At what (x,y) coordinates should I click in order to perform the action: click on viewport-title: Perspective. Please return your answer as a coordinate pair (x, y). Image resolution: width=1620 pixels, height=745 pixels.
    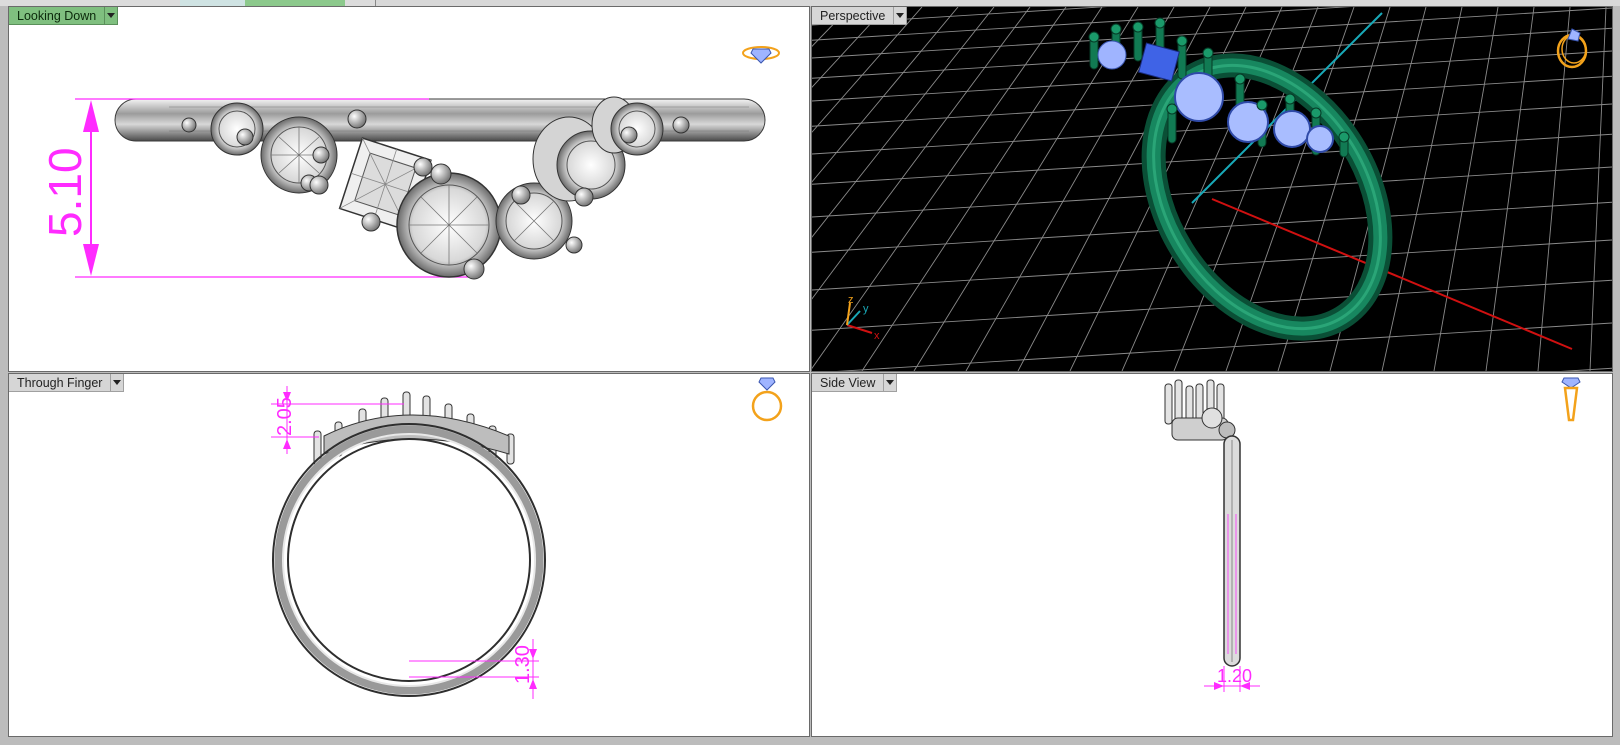
    Looking at the image, I should click on (853, 16).